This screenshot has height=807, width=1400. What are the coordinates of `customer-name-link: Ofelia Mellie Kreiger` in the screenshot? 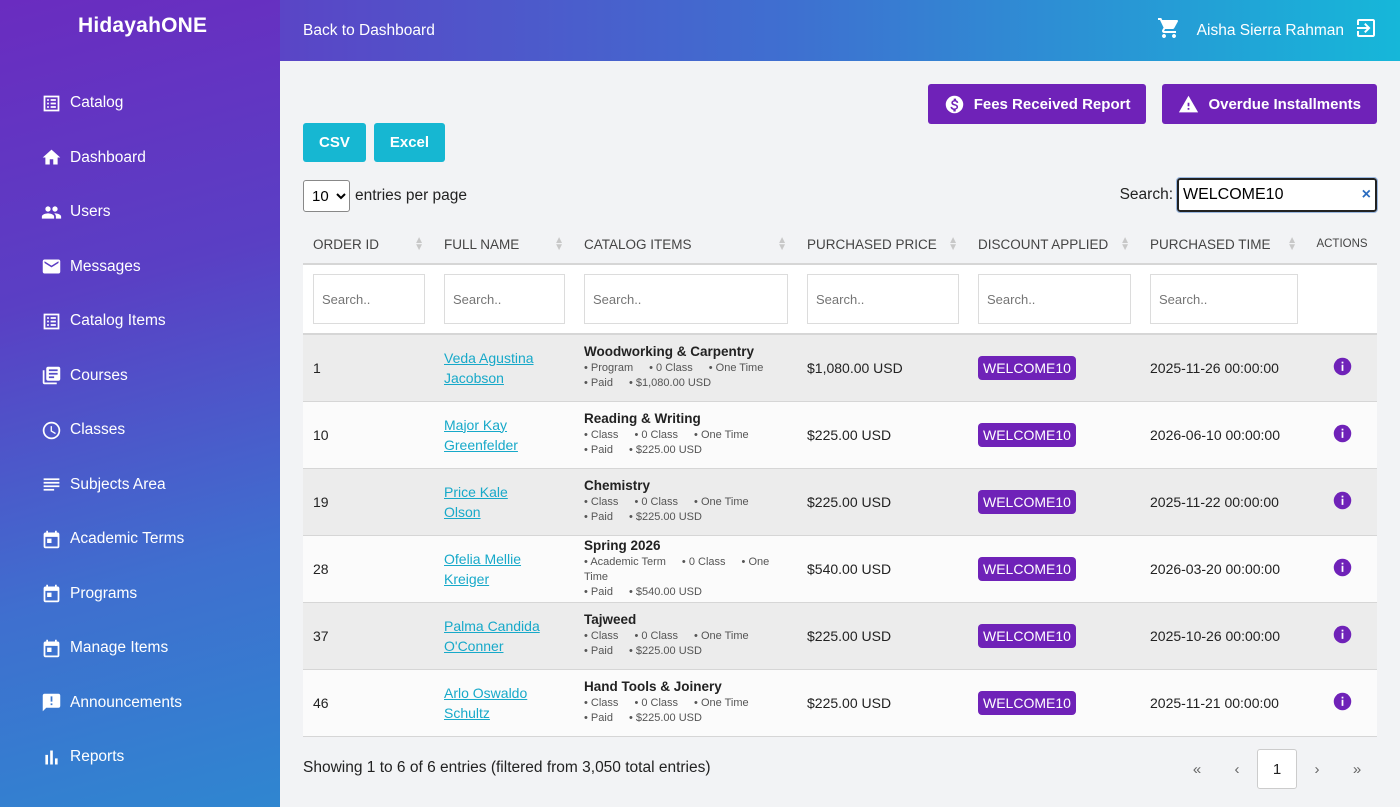 It's located at (494, 569).